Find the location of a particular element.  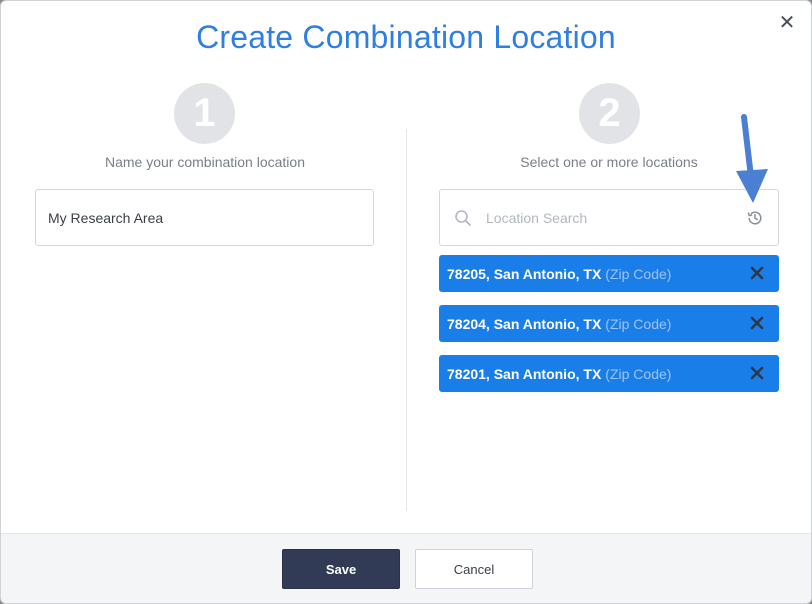

selected-location-item: 78201, San Antonio, TX (Zip Code) is located at coordinates (609, 373).